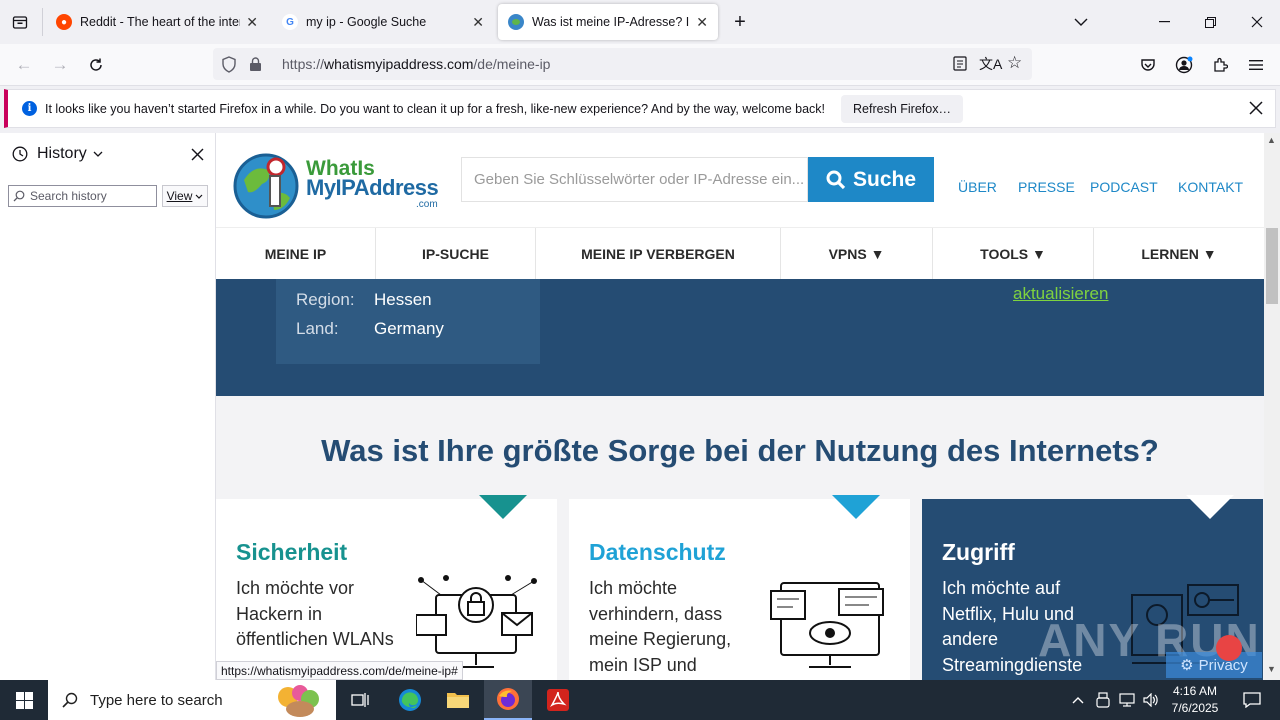  I want to click on scroll-up-arrow-icon: ▲, so click(1271, 140).